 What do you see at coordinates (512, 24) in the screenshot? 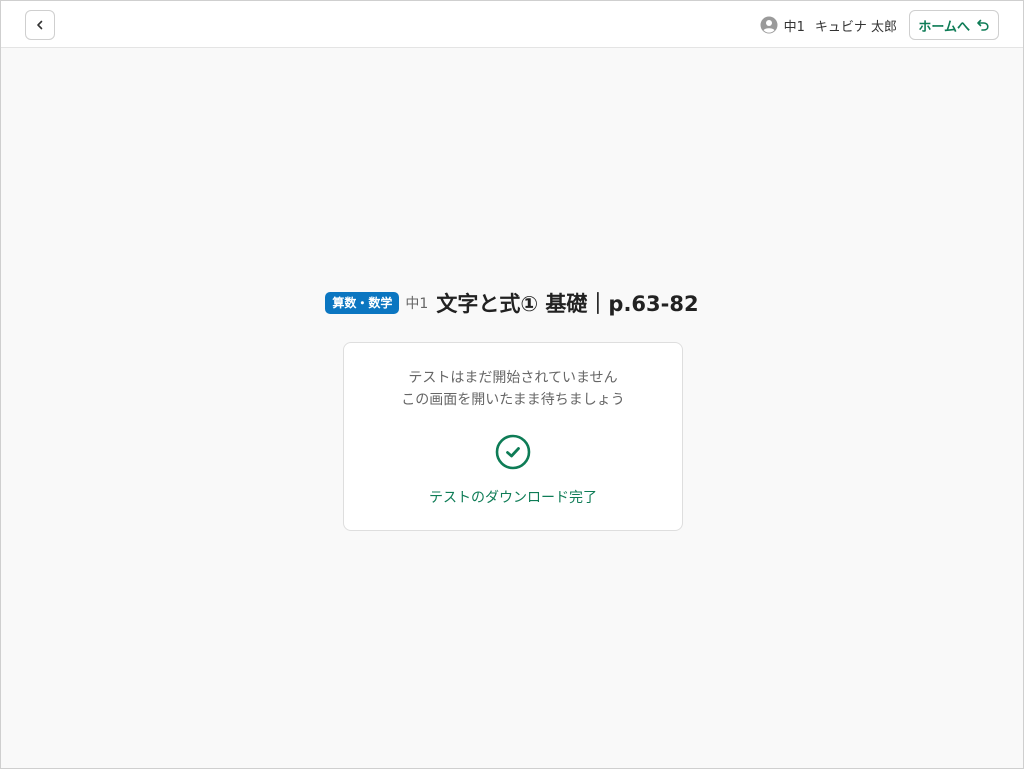
I see `header-bar: 中1 キュビナ 太郎 ホームへ` at bounding box center [512, 24].